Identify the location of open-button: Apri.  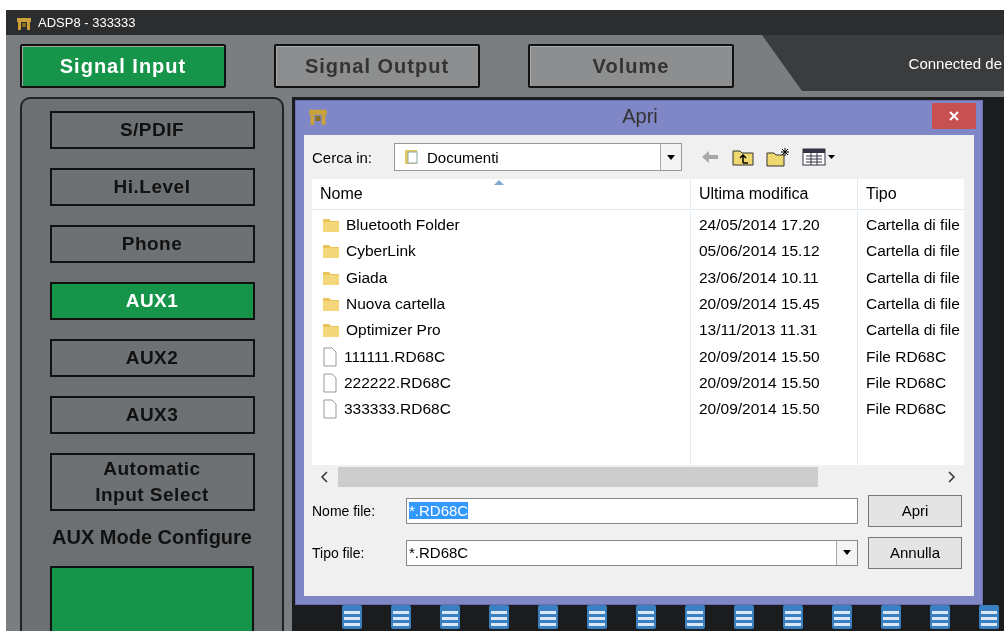
(915, 510).